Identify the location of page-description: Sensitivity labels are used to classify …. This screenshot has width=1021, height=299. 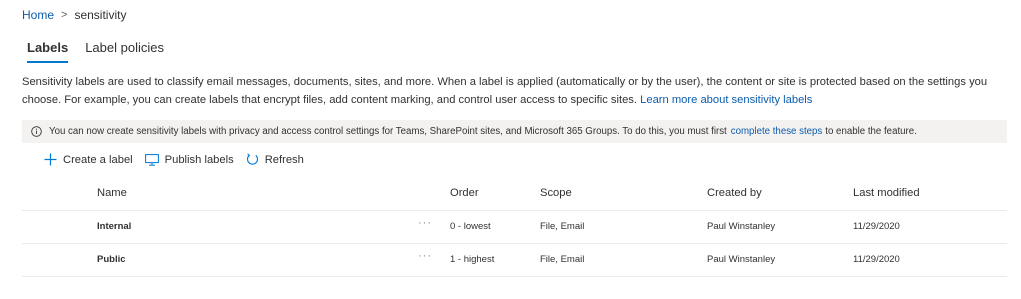
(512, 91).